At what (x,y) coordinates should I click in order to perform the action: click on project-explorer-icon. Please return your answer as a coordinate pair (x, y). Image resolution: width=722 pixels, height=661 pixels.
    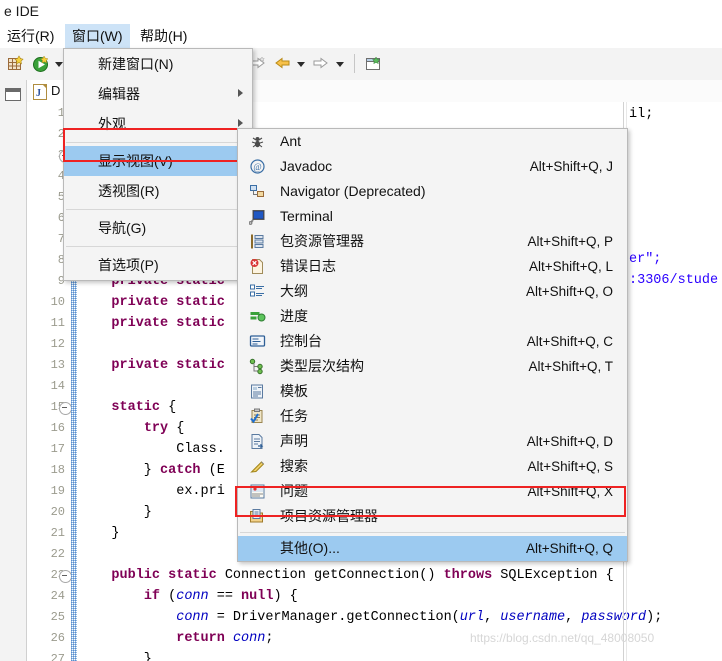
    Looking at the image, I should click on (257, 516).